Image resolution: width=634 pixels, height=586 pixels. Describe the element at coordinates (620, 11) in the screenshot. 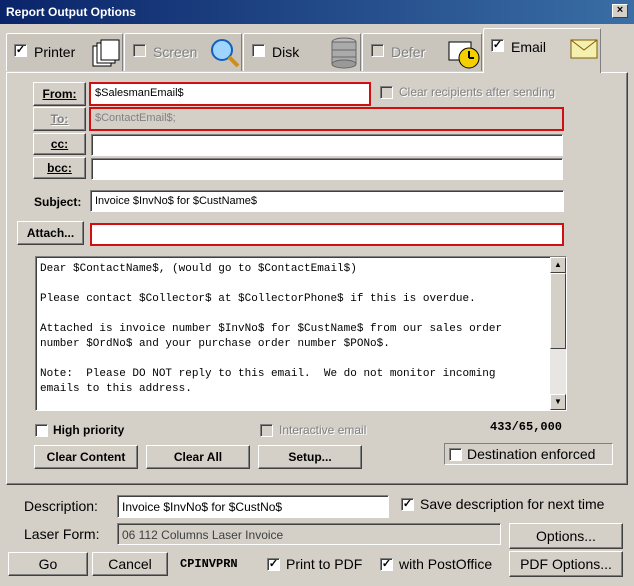

I see `close-button: ×` at that location.